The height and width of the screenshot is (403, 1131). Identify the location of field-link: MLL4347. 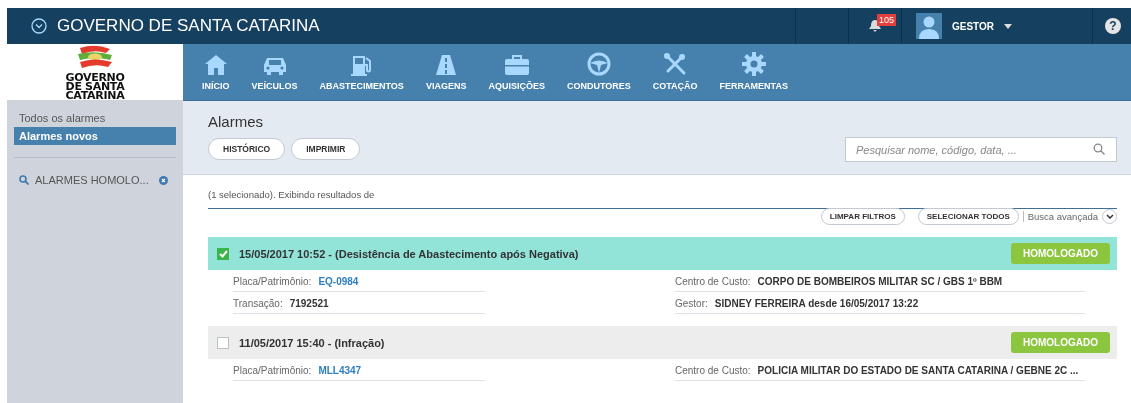
(340, 370).